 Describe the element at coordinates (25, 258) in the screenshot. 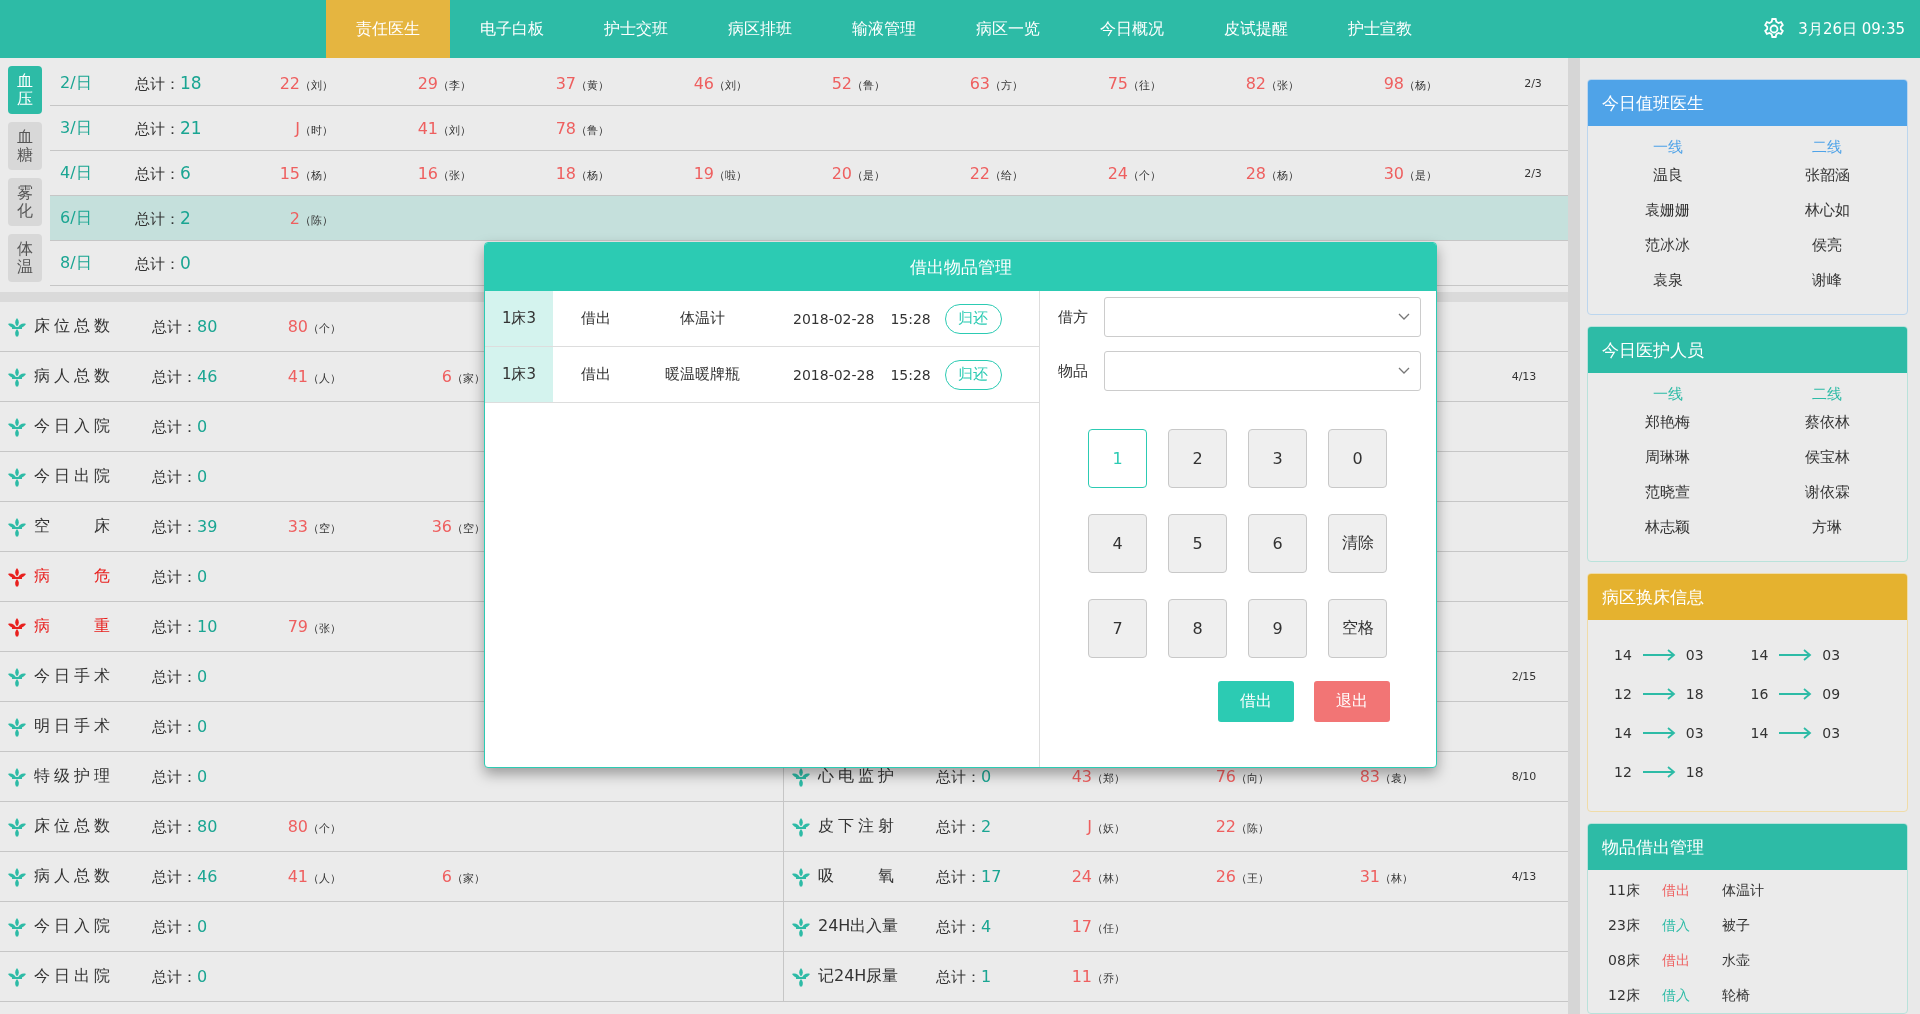

I see `category-tab: 体温` at that location.